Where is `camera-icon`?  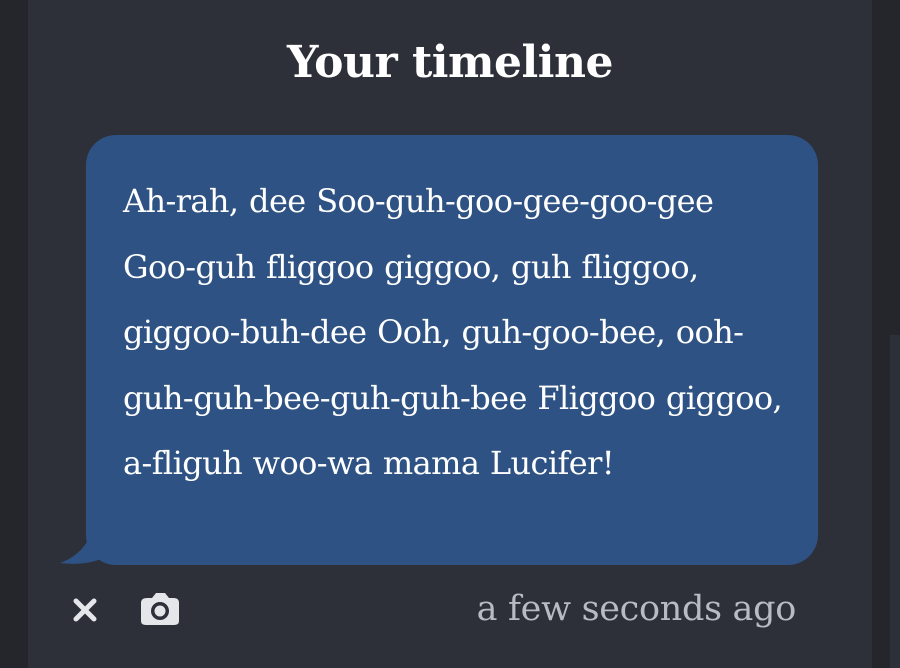
camera-icon is located at coordinates (160, 609).